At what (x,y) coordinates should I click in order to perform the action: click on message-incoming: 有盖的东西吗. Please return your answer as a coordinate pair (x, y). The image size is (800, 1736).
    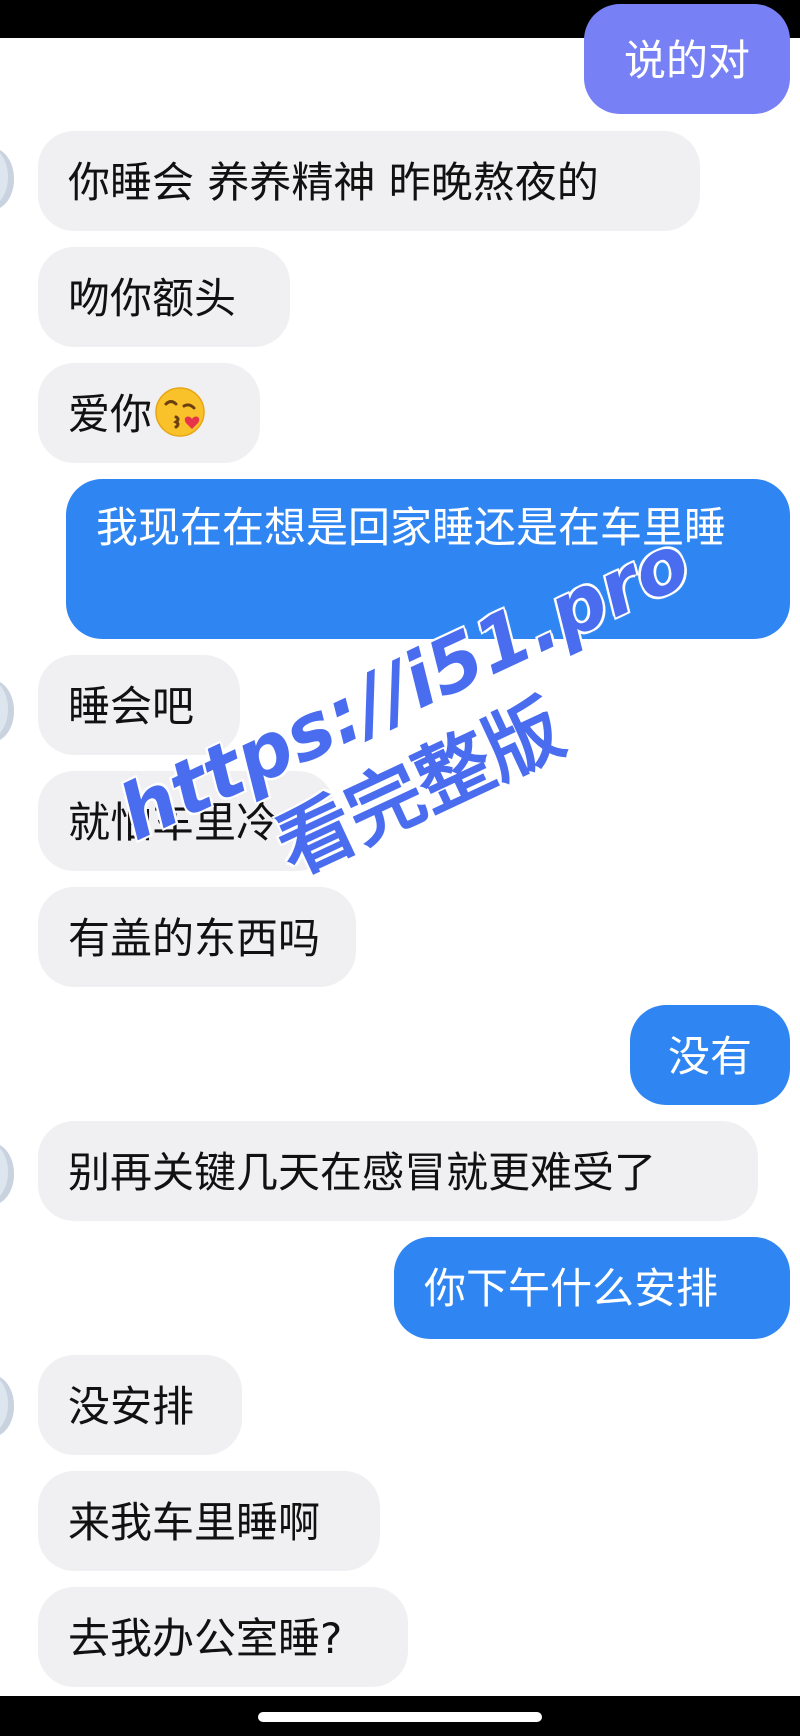
    Looking at the image, I should click on (197, 937).